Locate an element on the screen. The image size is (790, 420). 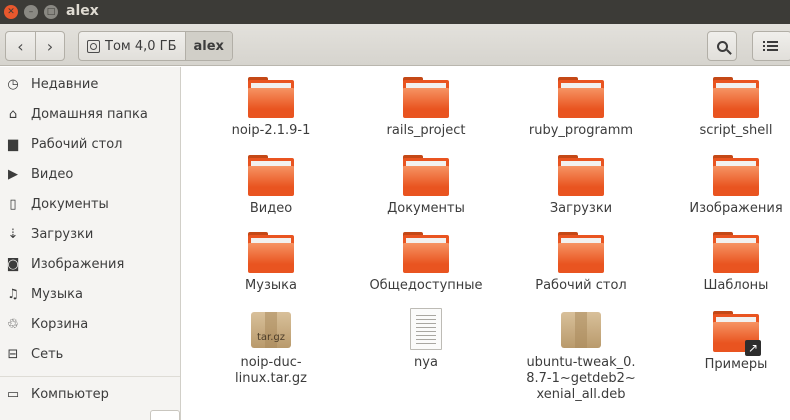
camera-icon: ◙ is located at coordinates (13, 264).